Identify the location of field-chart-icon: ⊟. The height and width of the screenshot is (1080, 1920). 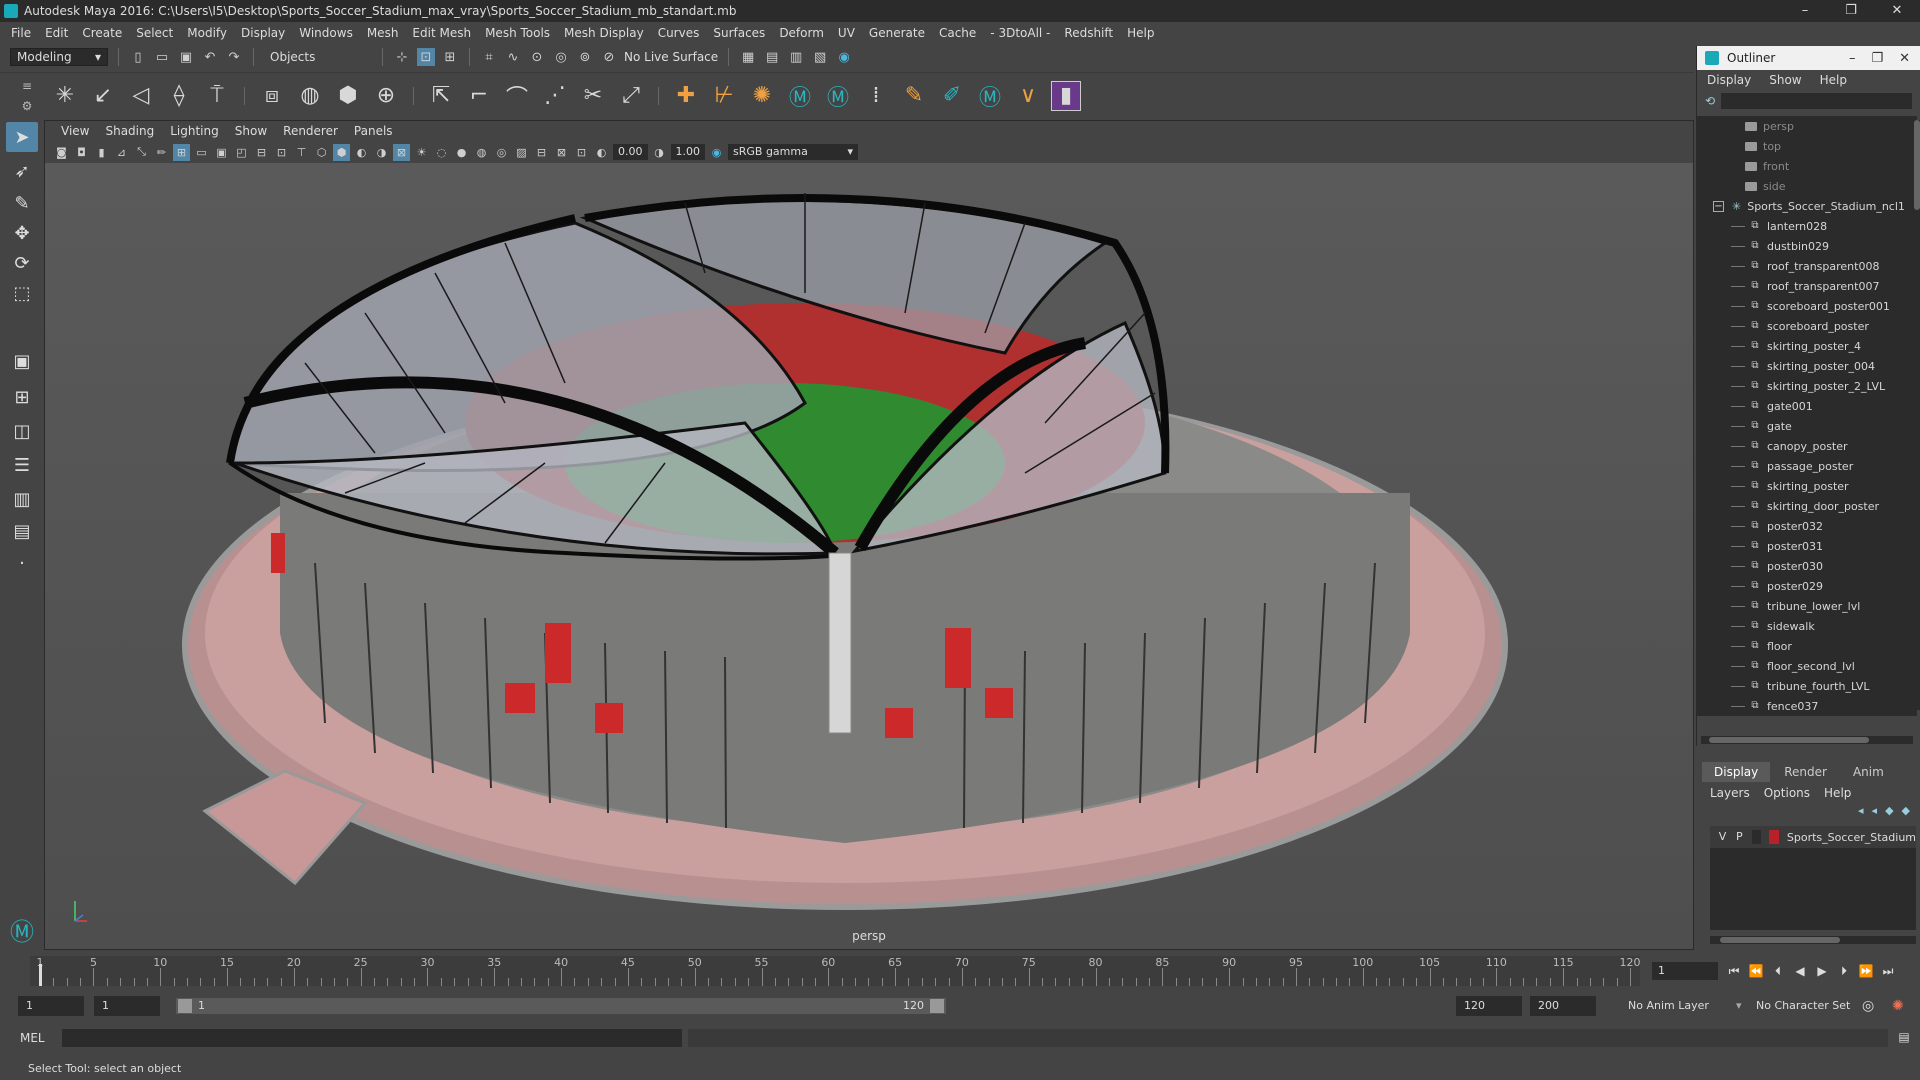
(261, 152).